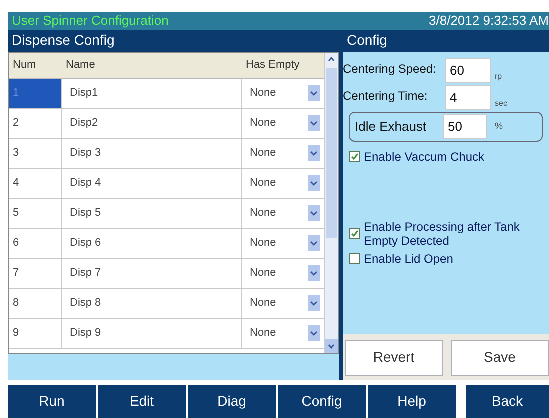 The height and width of the screenshot is (418, 549). I want to click on table-cell: 4, so click(35, 183).